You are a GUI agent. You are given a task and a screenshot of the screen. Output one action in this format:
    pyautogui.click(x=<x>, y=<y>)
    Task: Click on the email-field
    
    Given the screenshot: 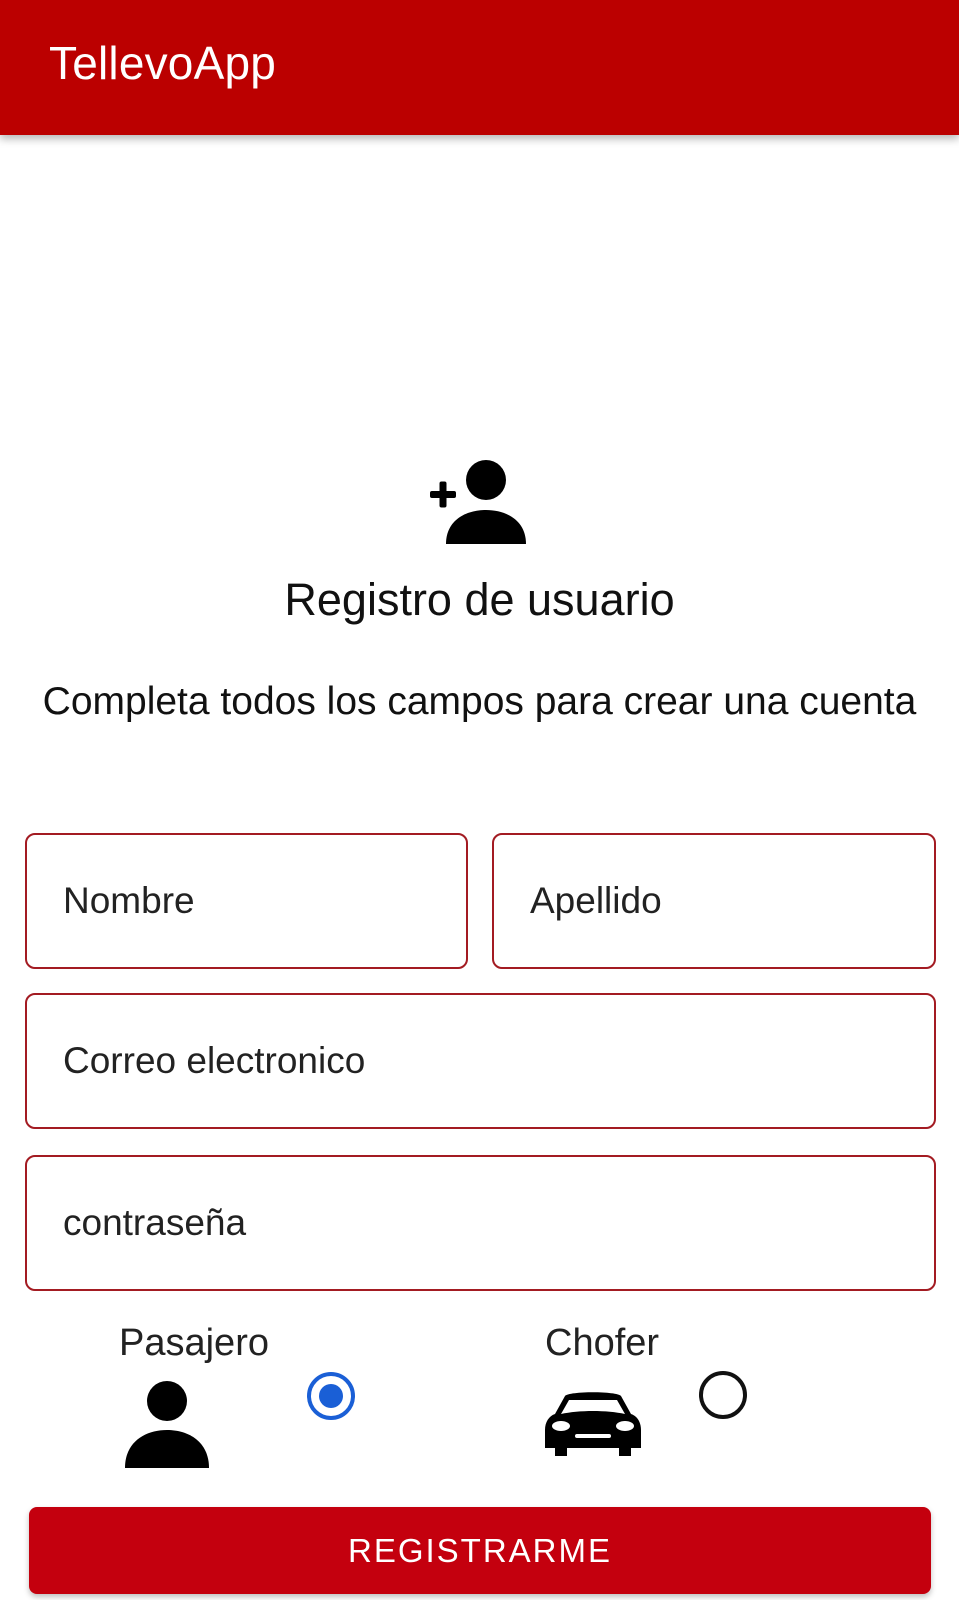 What is the action you would take?
    pyautogui.click(x=480, y=1061)
    